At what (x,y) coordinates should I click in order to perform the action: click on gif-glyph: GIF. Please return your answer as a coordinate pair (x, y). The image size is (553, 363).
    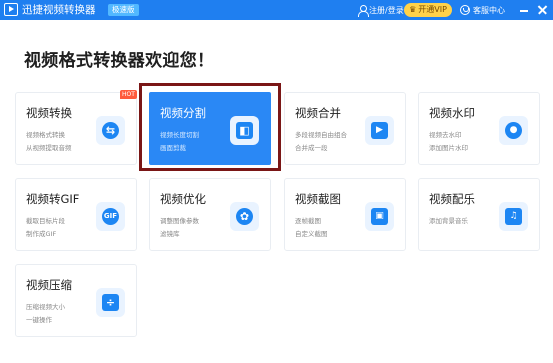
    Looking at the image, I should click on (110, 216).